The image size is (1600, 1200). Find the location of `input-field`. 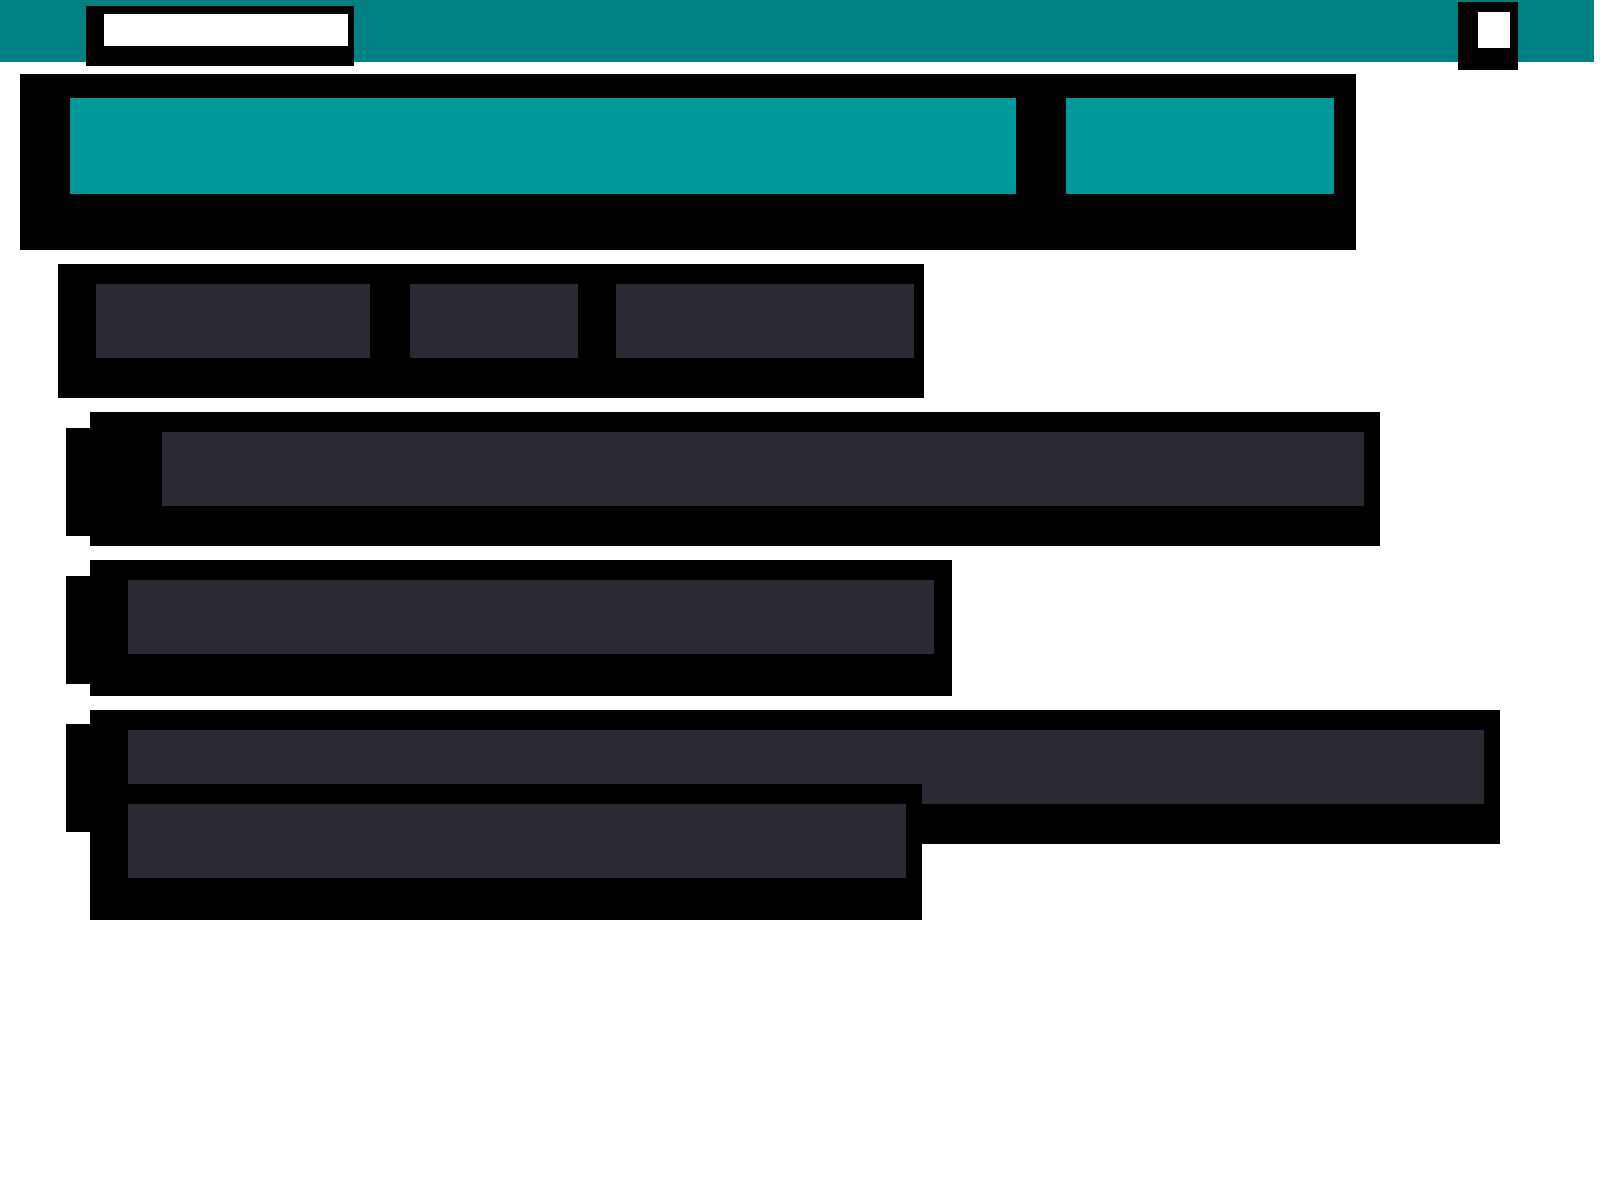

input-field is located at coordinates (220, 36).